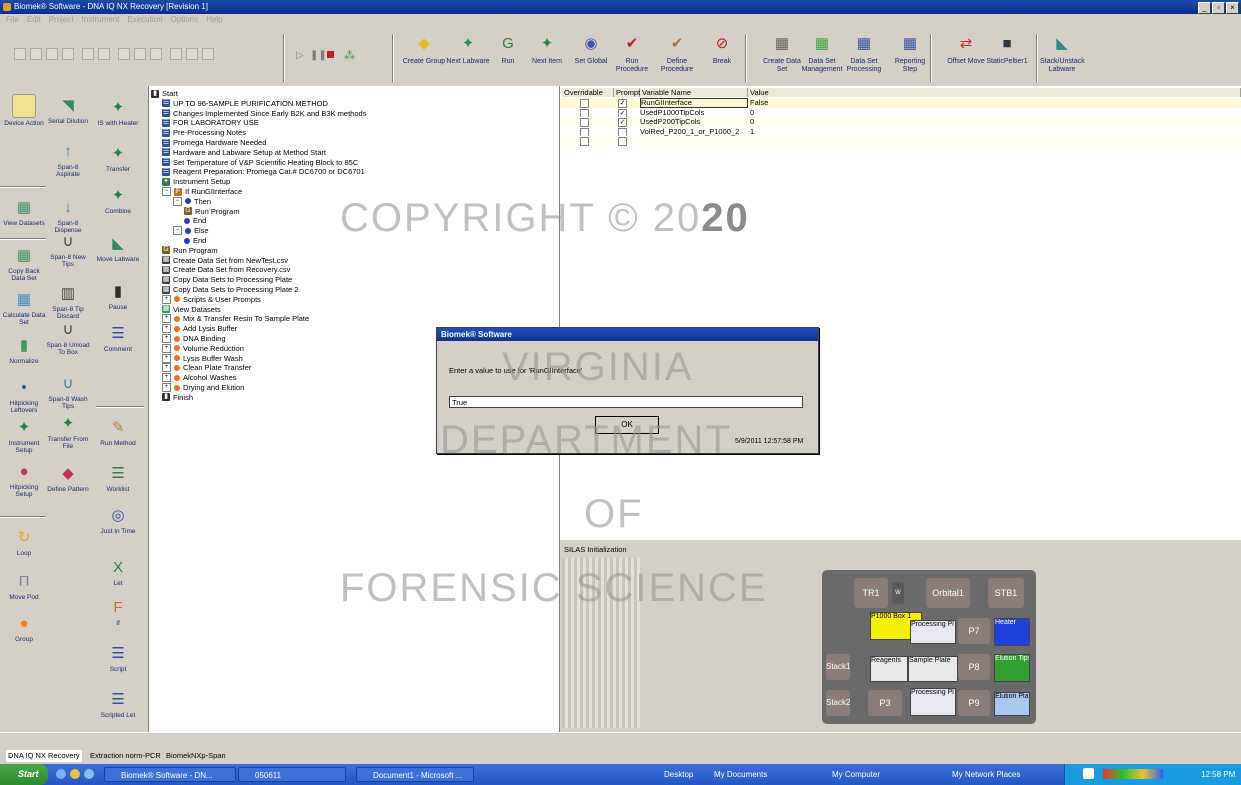 Image resolution: width=1241 pixels, height=785 pixels. I want to click on minimize-button: _, so click(1204, 8).